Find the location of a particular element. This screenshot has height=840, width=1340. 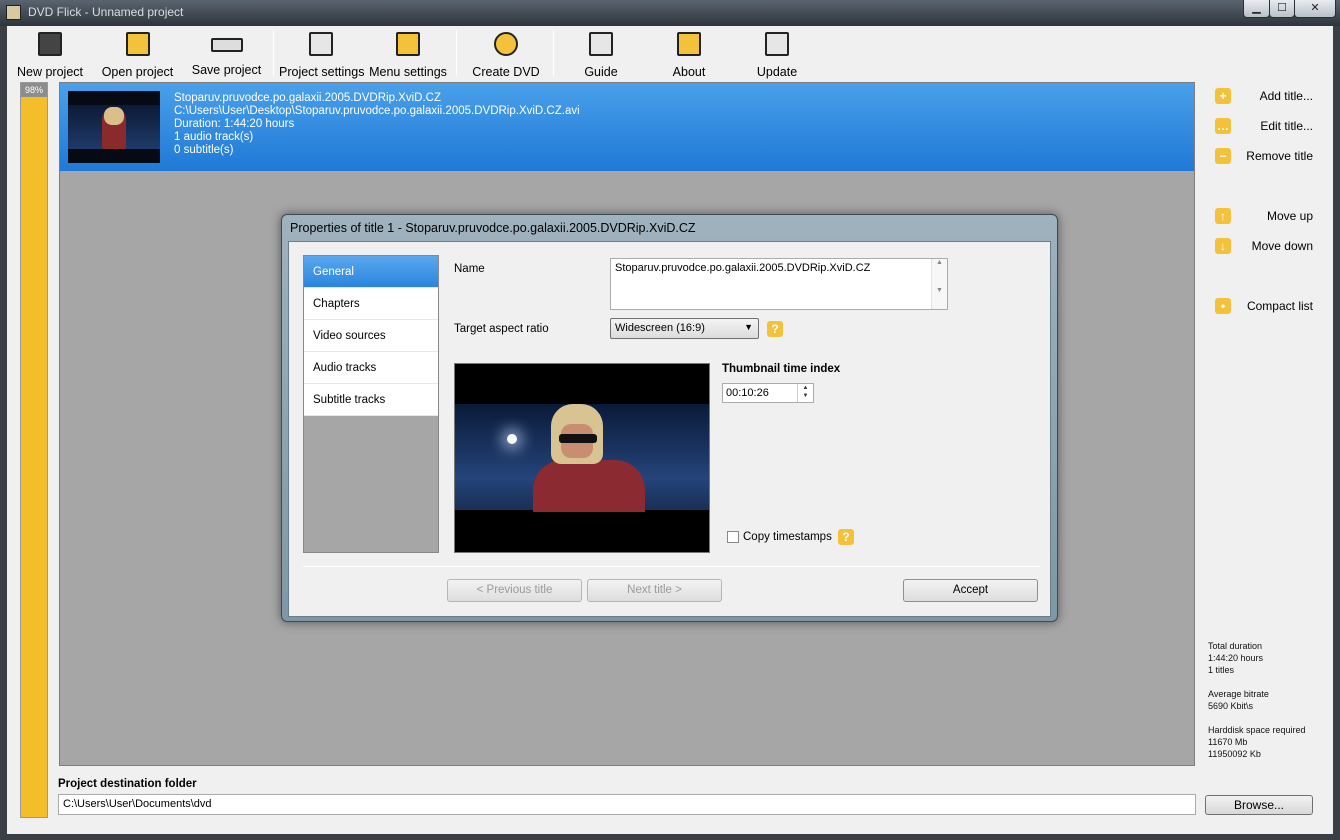

harddisk-space-kb: 11950092 Kb is located at coordinates (1234, 754).